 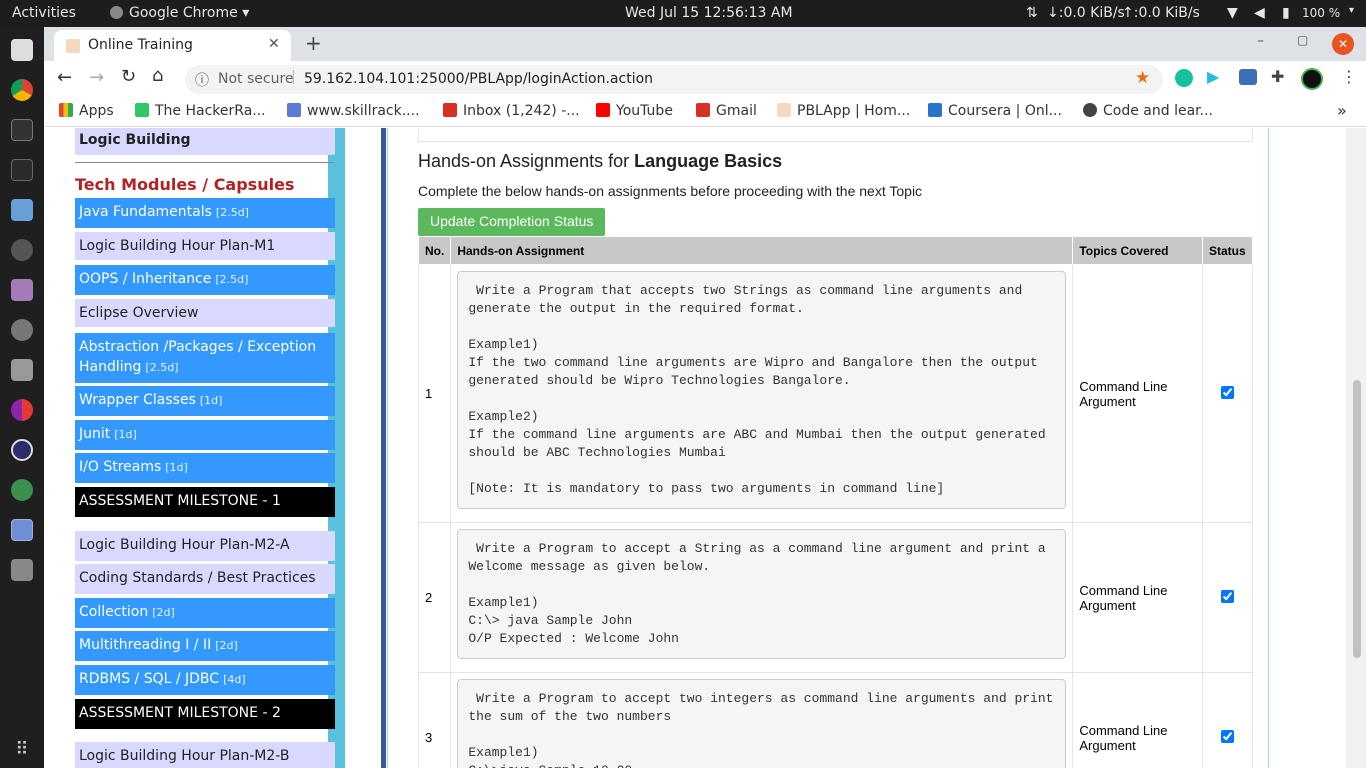 I want to click on screenshot-icon, so click(x=22, y=210).